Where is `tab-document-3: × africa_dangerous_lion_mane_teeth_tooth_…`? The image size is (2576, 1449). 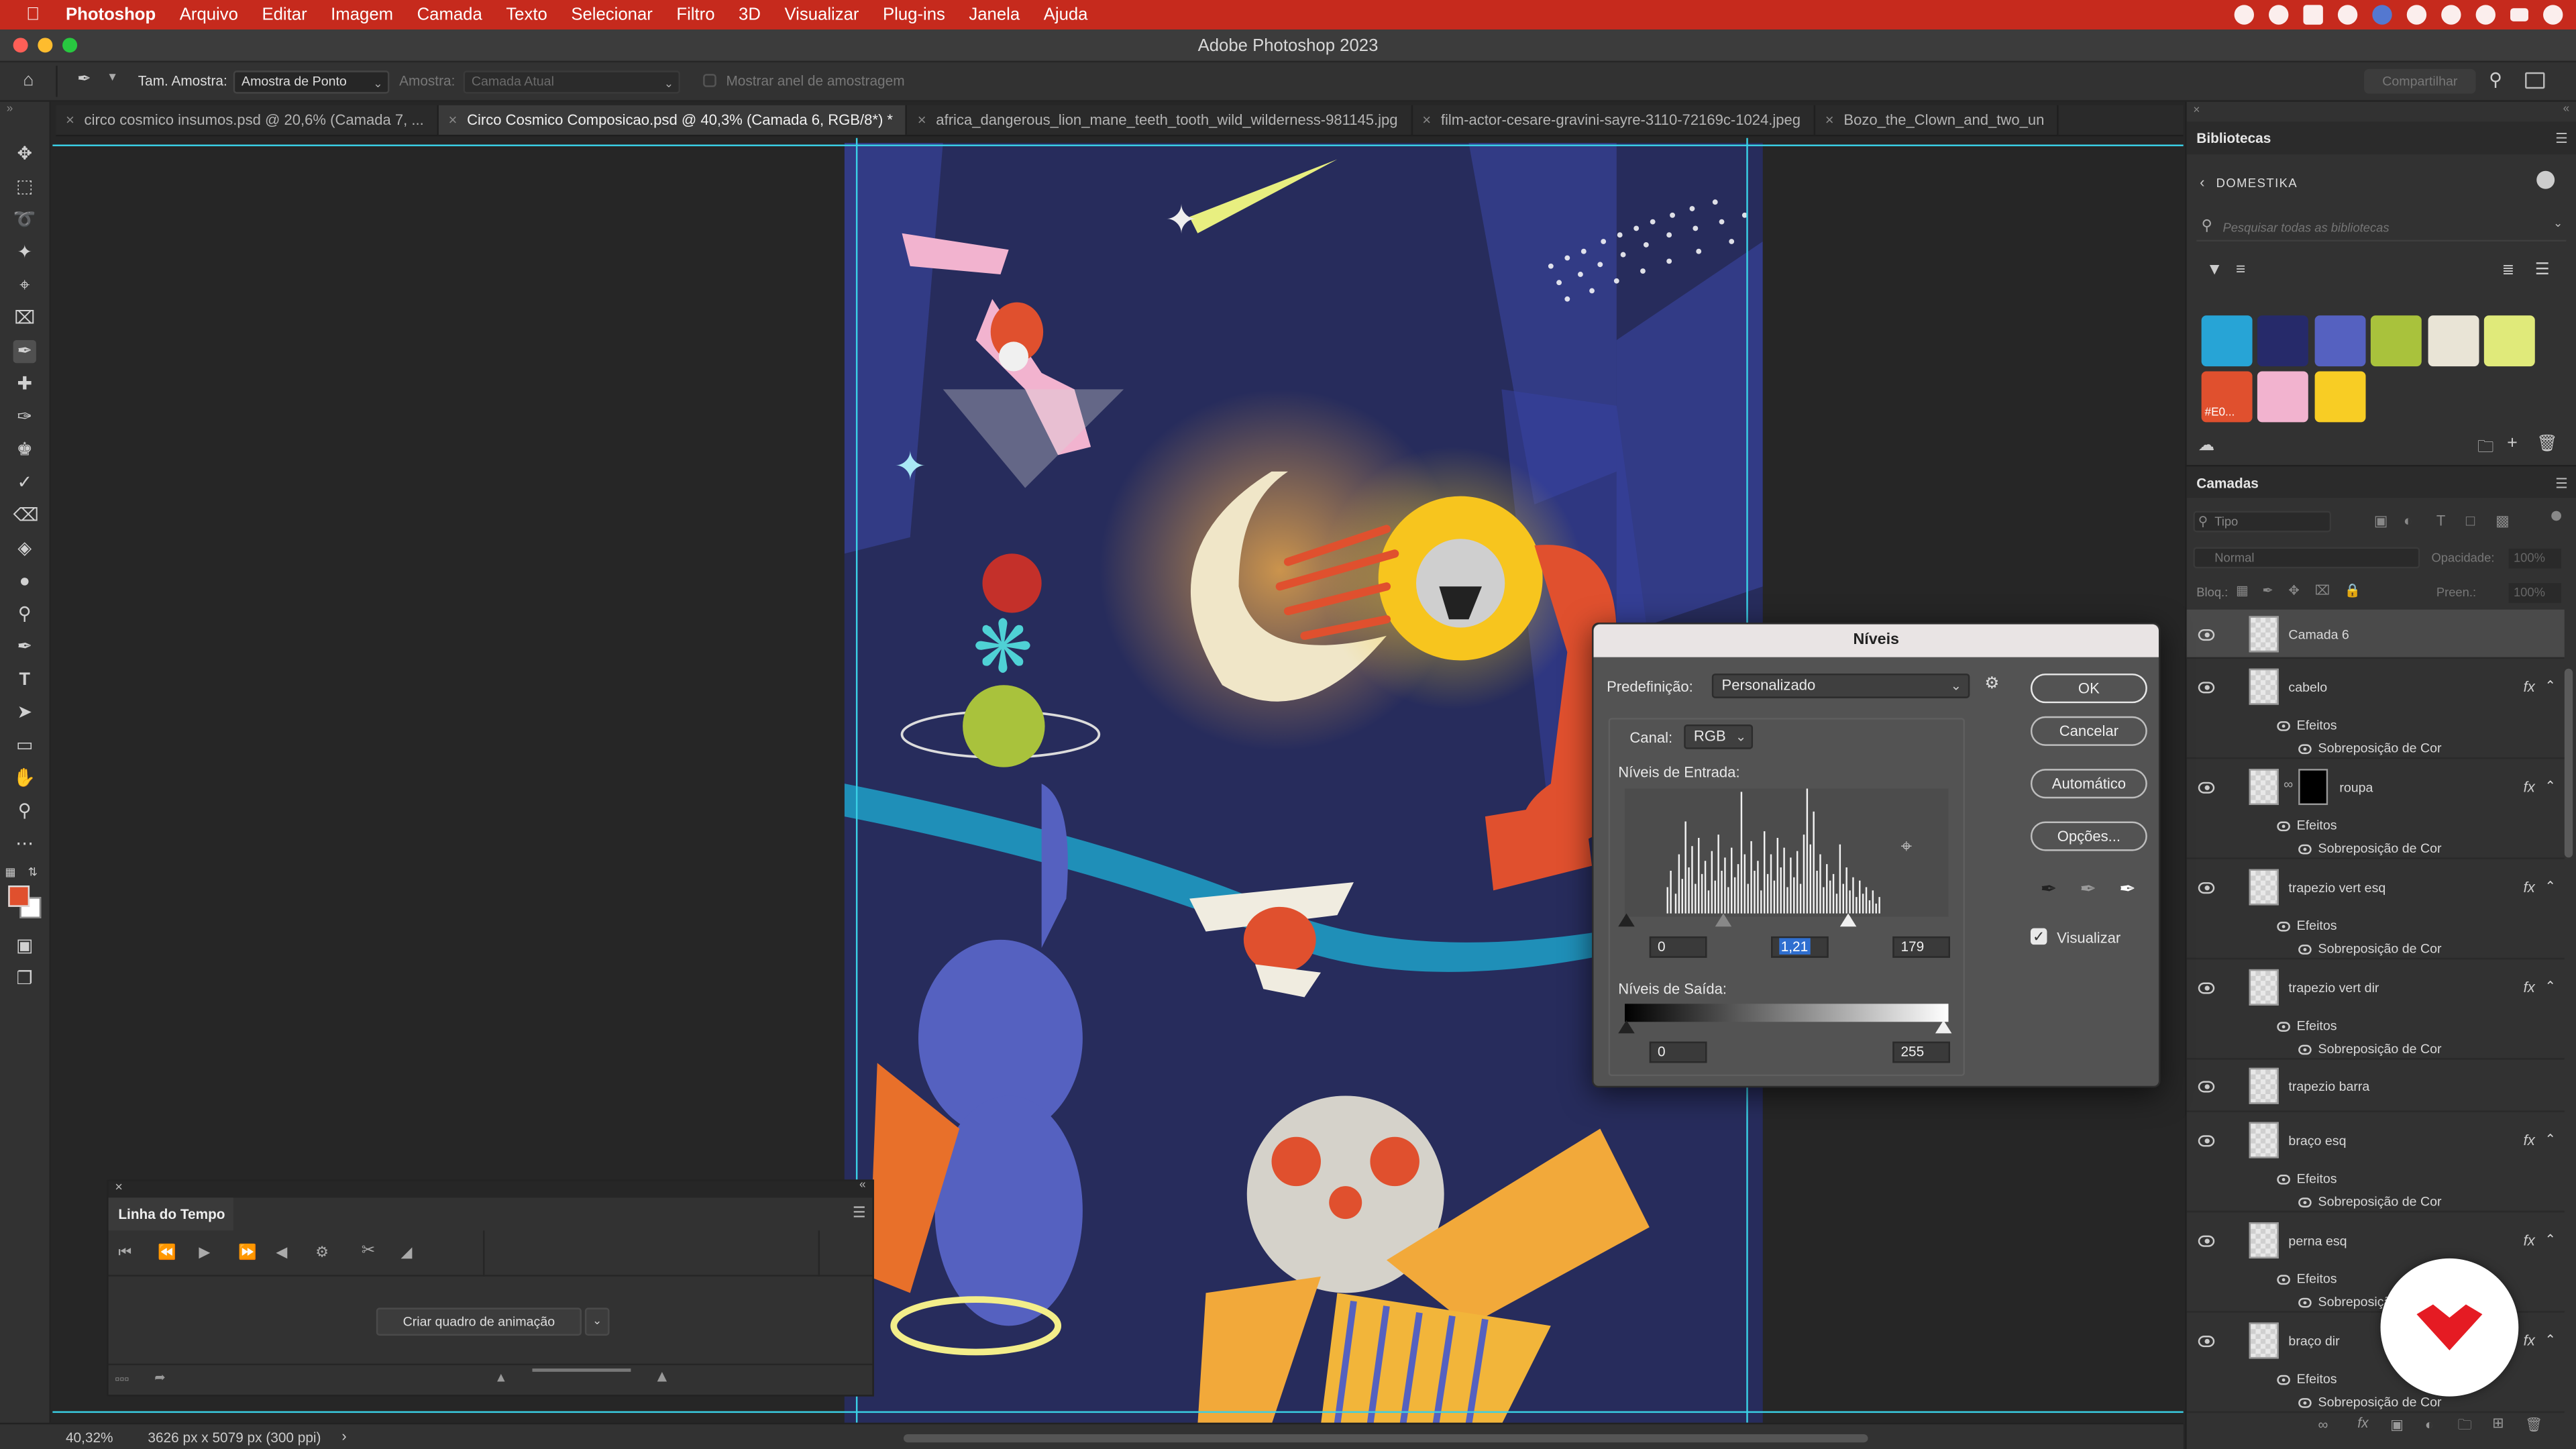
tab-document-3: × africa_dangerous_lion_mane_teeth_tooth_… is located at coordinates (1160, 120).